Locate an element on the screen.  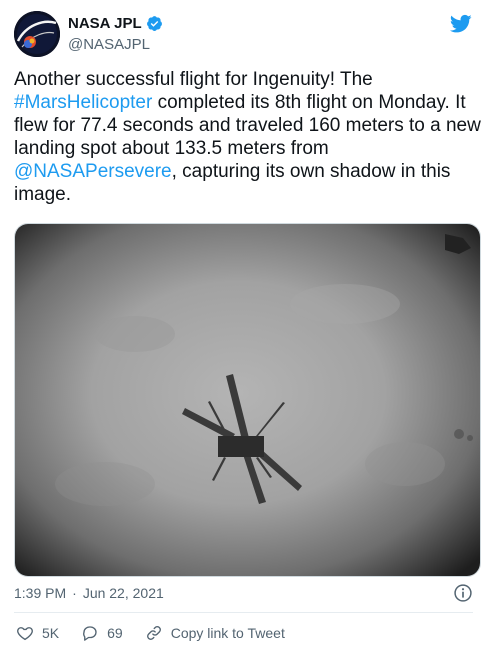
copy-link-button: Copy link to Tweet is located at coordinates (215, 633).